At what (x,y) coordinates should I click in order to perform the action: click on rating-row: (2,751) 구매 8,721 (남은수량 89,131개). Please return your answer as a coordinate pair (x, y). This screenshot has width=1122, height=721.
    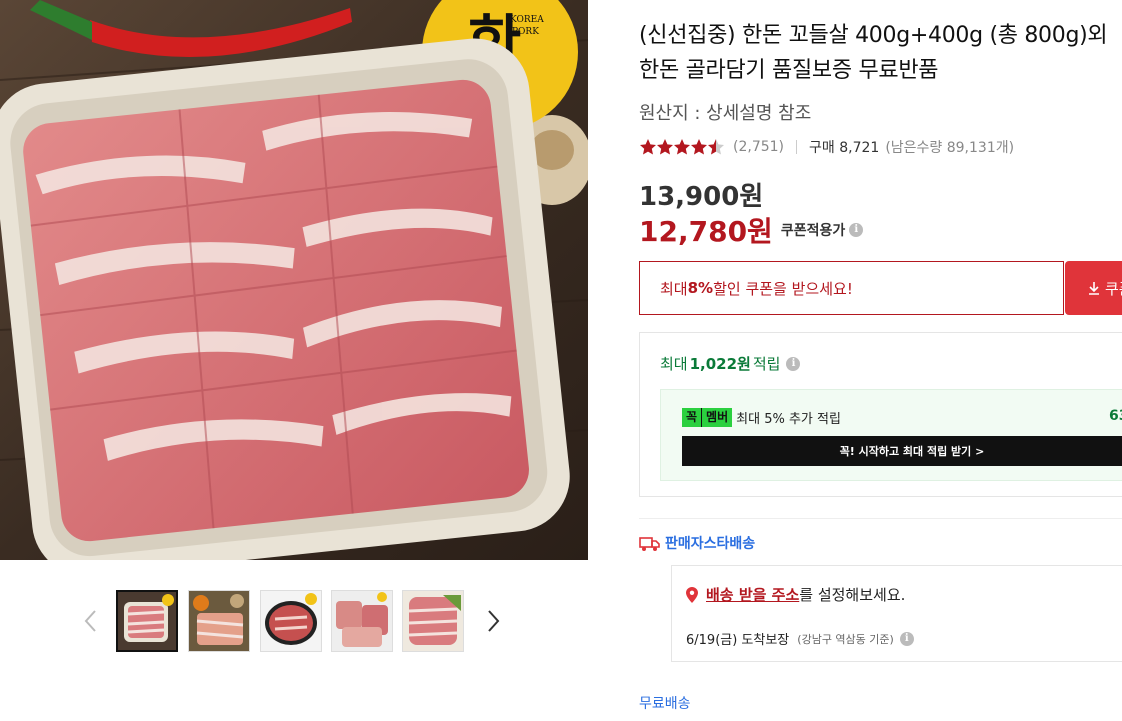
    Looking at the image, I should click on (826, 147).